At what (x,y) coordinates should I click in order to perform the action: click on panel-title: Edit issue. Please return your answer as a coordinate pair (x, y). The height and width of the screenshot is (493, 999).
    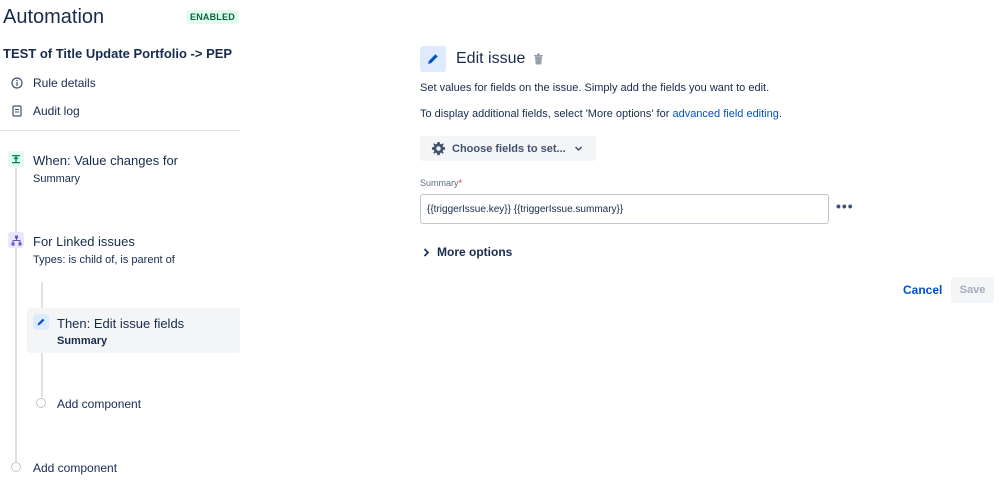
    Looking at the image, I should click on (491, 58).